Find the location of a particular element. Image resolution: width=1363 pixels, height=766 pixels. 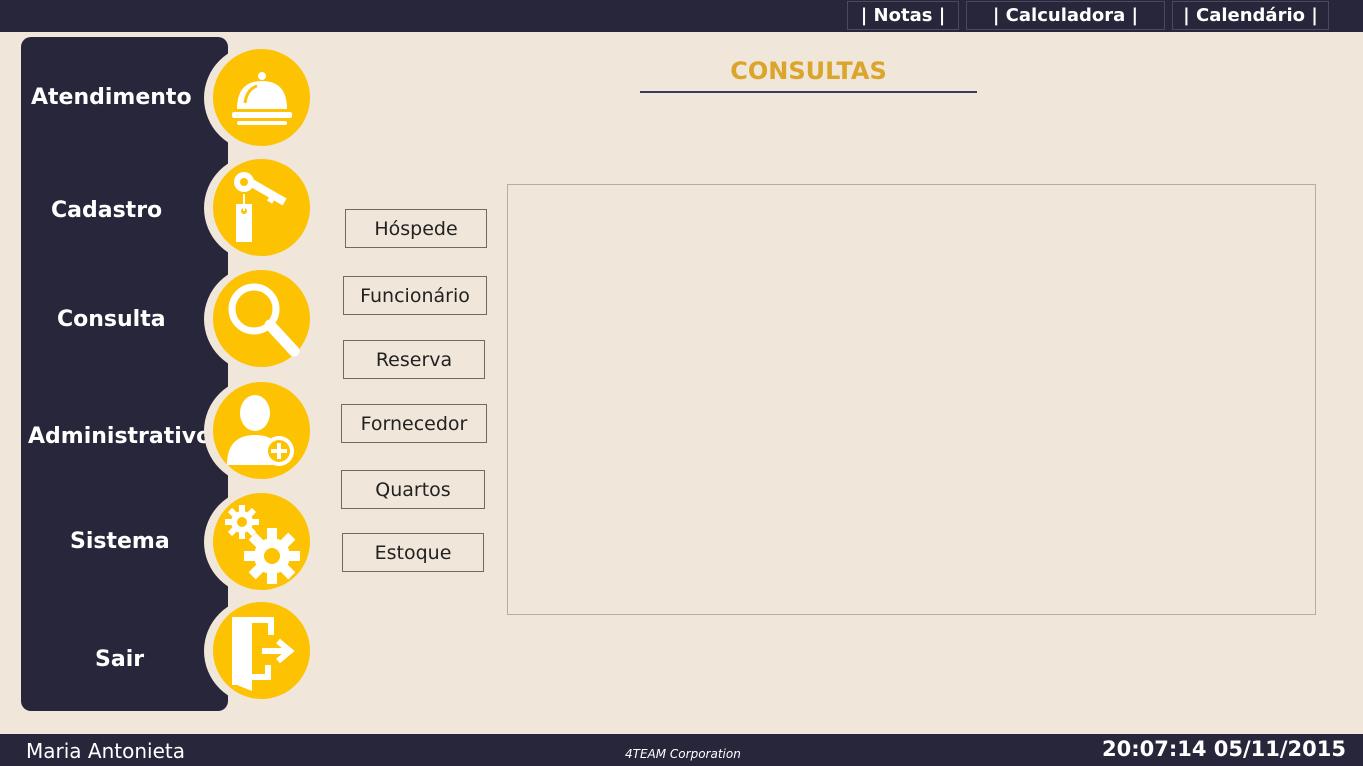

sidebar-item-label: Administrativo is located at coordinates (120, 436).